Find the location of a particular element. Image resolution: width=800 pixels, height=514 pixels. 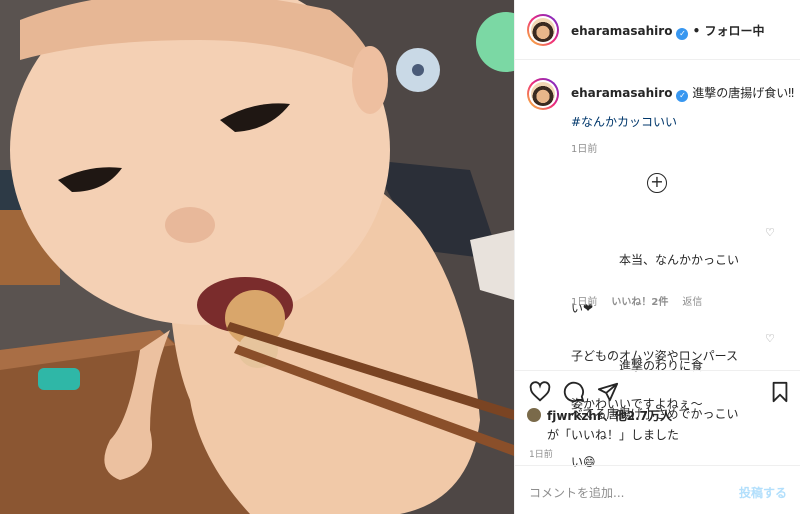

likes-others-count: 他2.7万人 is located at coordinates (643, 416).